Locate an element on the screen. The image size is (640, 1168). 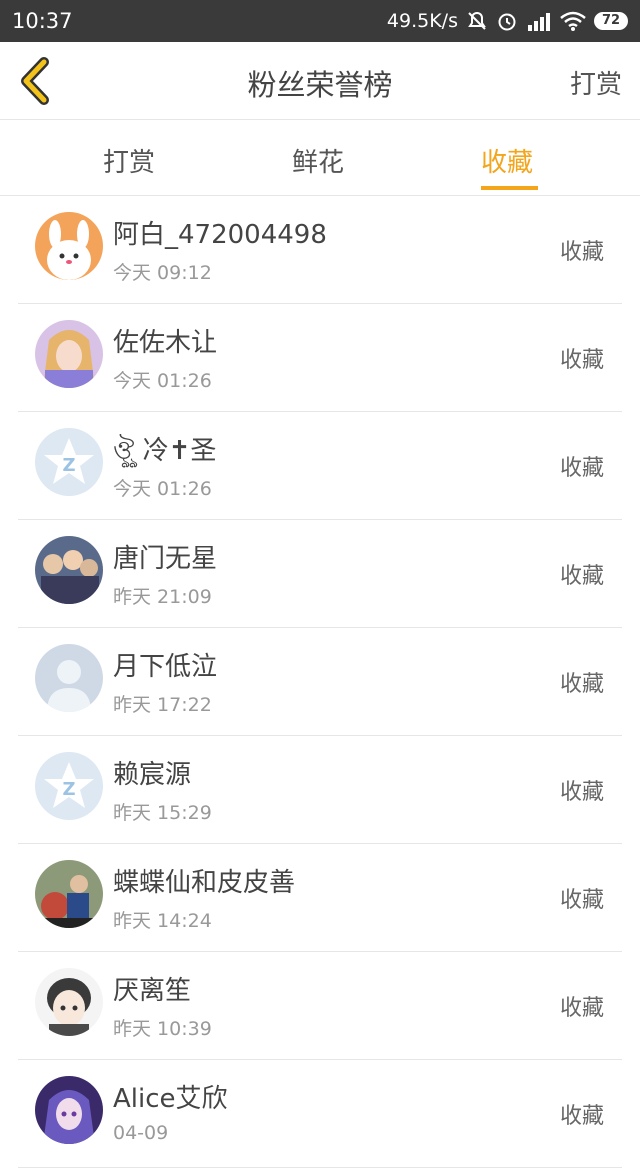
fan-name: 厌离笙 is located at coordinates (152, 991).